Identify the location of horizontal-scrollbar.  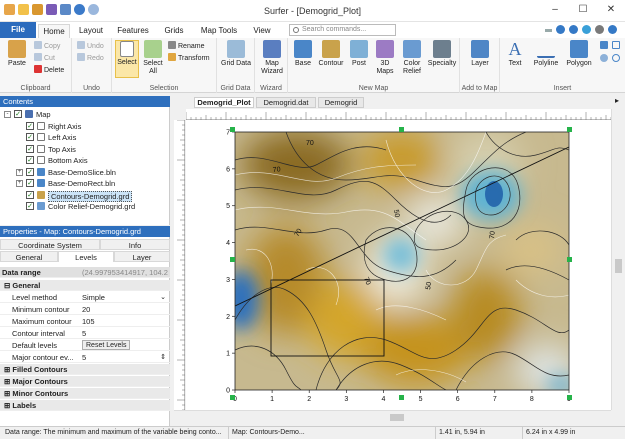
(392, 416).